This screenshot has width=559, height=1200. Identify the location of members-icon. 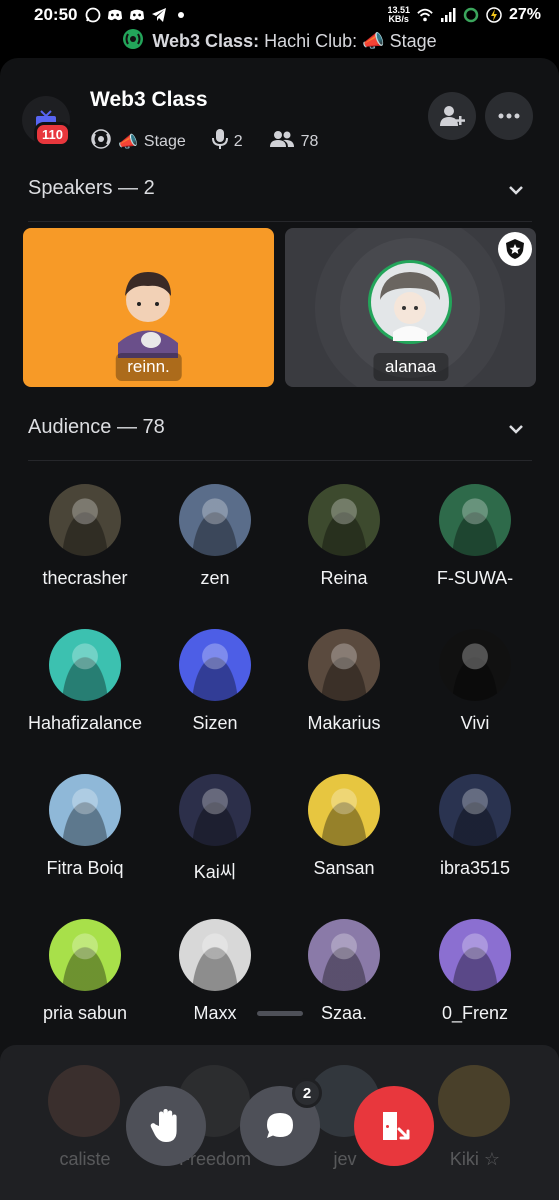
(282, 141).